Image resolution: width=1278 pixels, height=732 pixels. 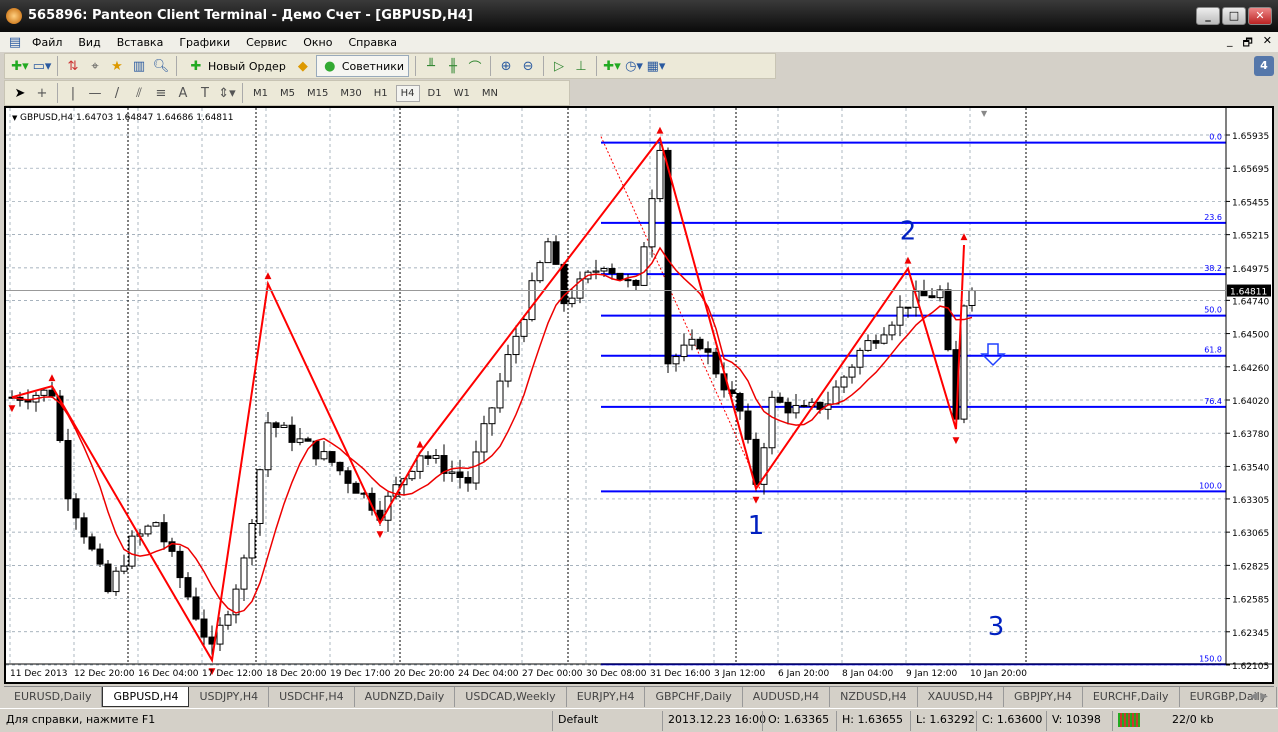 I want to click on chart-tab: AUDUSD,H4, so click(x=787, y=697).